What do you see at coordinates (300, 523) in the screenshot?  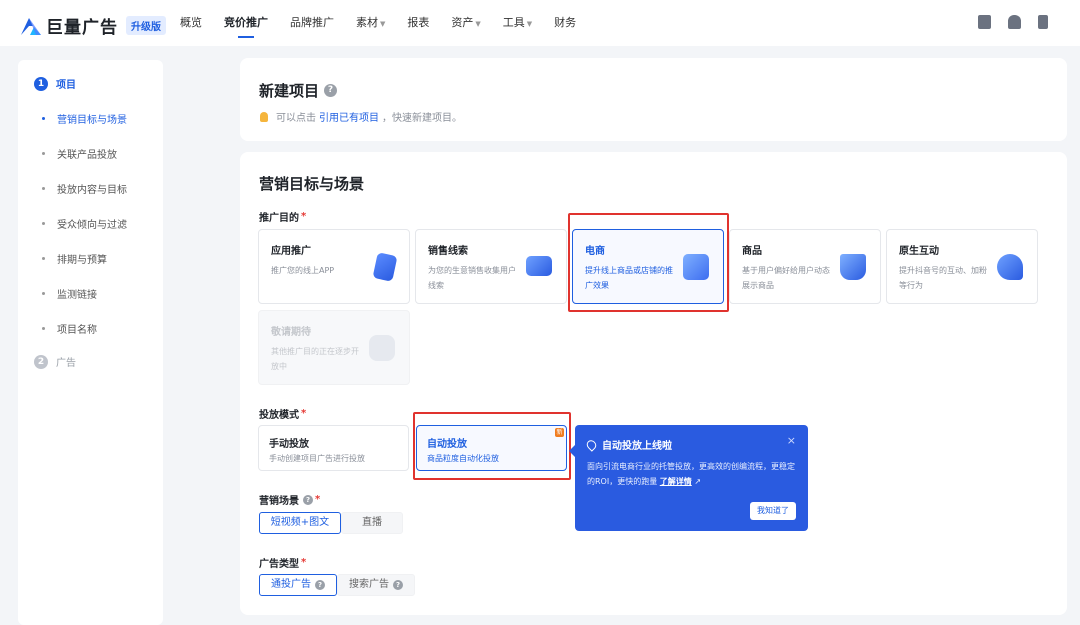 I see `scene-short-video: 短视频+图文` at bounding box center [300, 523].